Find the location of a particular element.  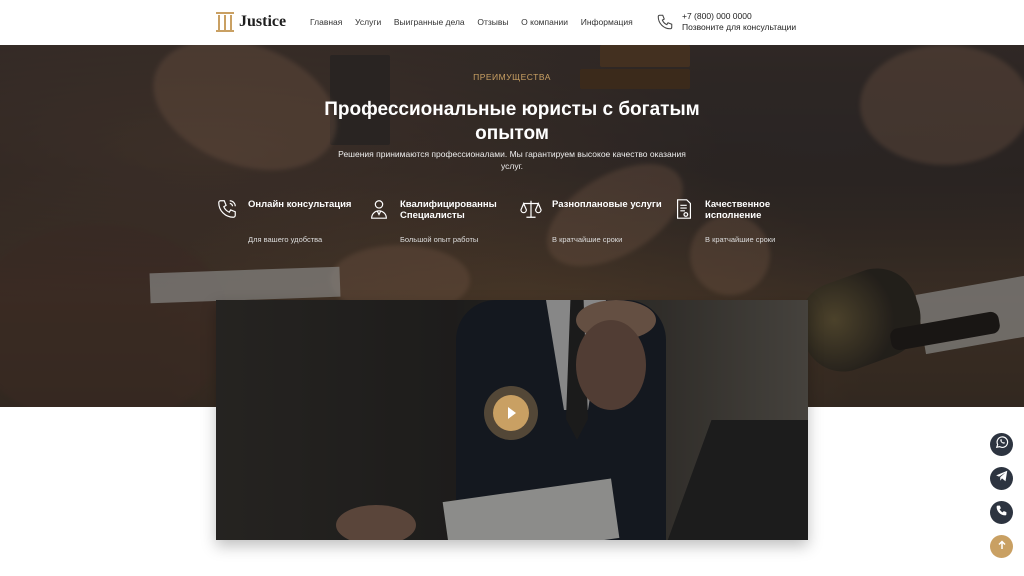

nav-item-info: Информация is located at coordinates (607, 22).